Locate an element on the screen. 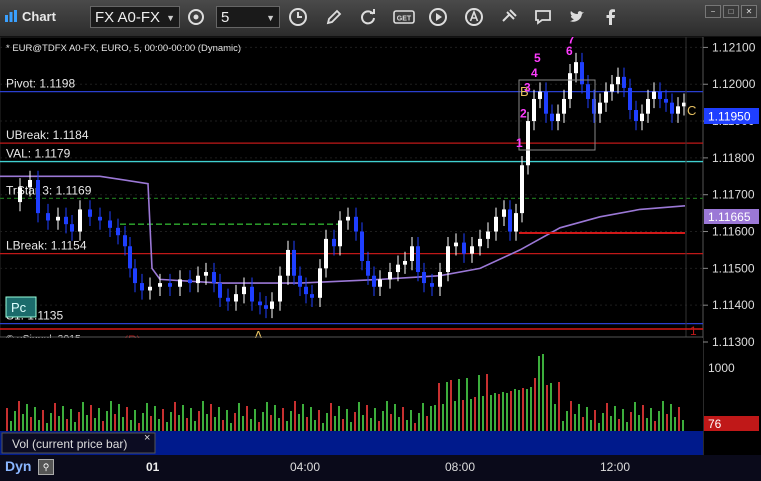 Image resolution: width=761 pixels, height=481 pixels. lock-icon: ⚲ is located at coordinates (46, 467).